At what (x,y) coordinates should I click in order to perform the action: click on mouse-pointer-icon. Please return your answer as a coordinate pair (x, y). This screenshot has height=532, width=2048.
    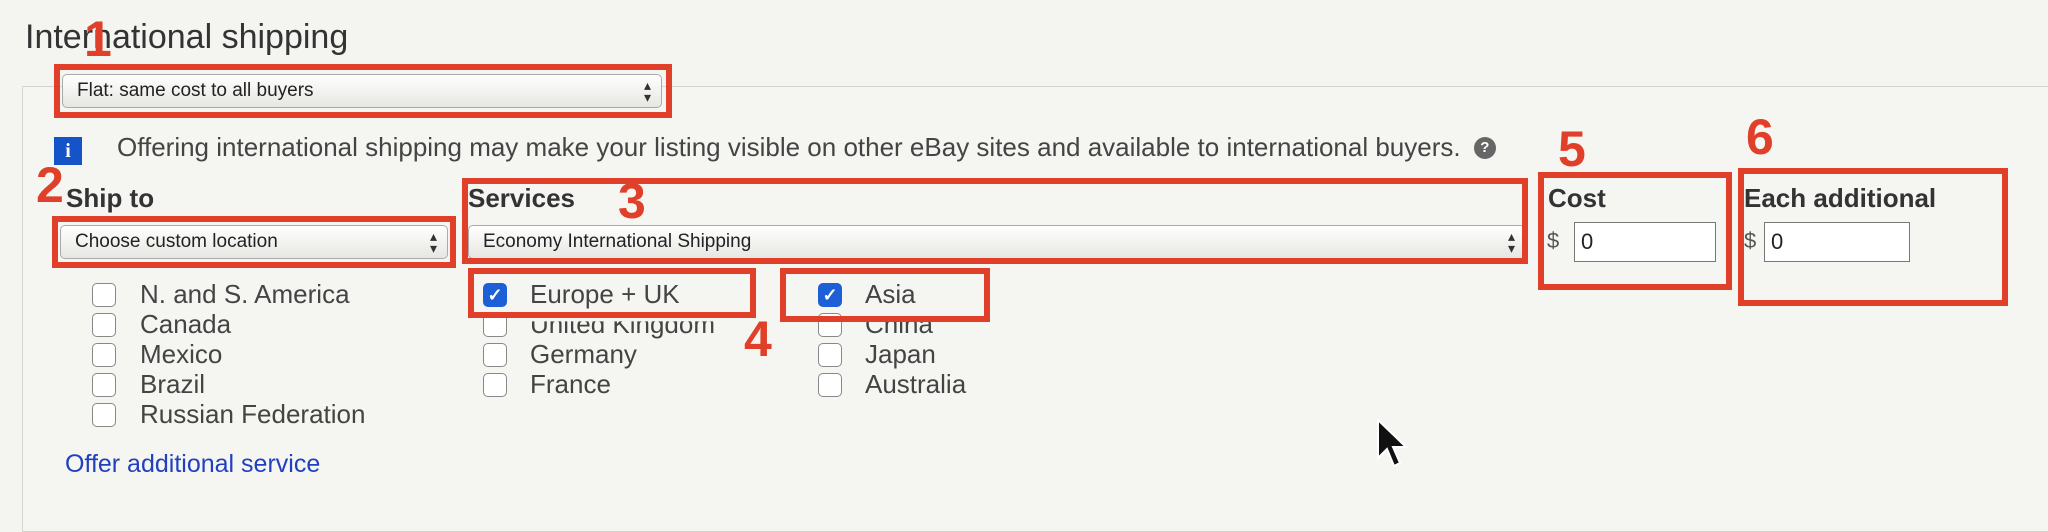
    Looking at the image, I should click on (1393, 443).